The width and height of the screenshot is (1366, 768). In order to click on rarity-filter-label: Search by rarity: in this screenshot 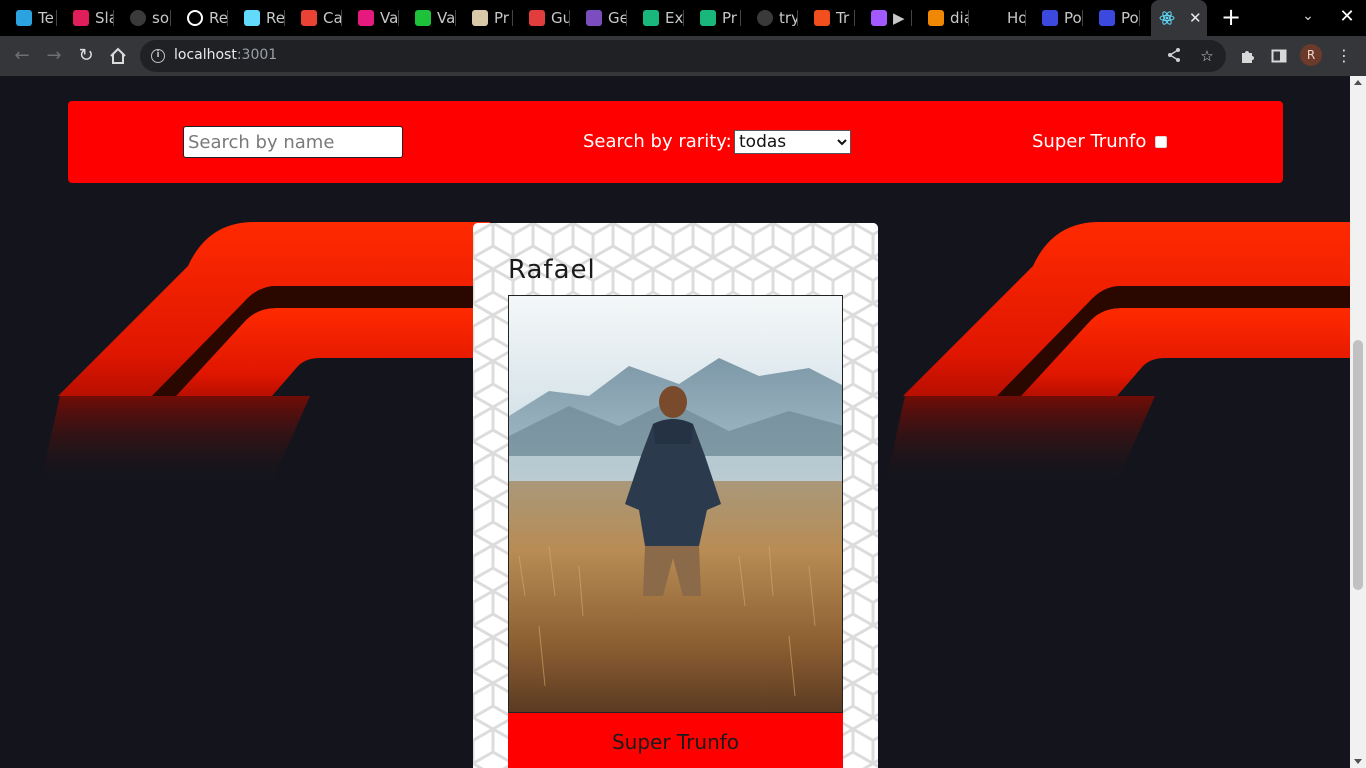, I will do `click(657, 141)`.